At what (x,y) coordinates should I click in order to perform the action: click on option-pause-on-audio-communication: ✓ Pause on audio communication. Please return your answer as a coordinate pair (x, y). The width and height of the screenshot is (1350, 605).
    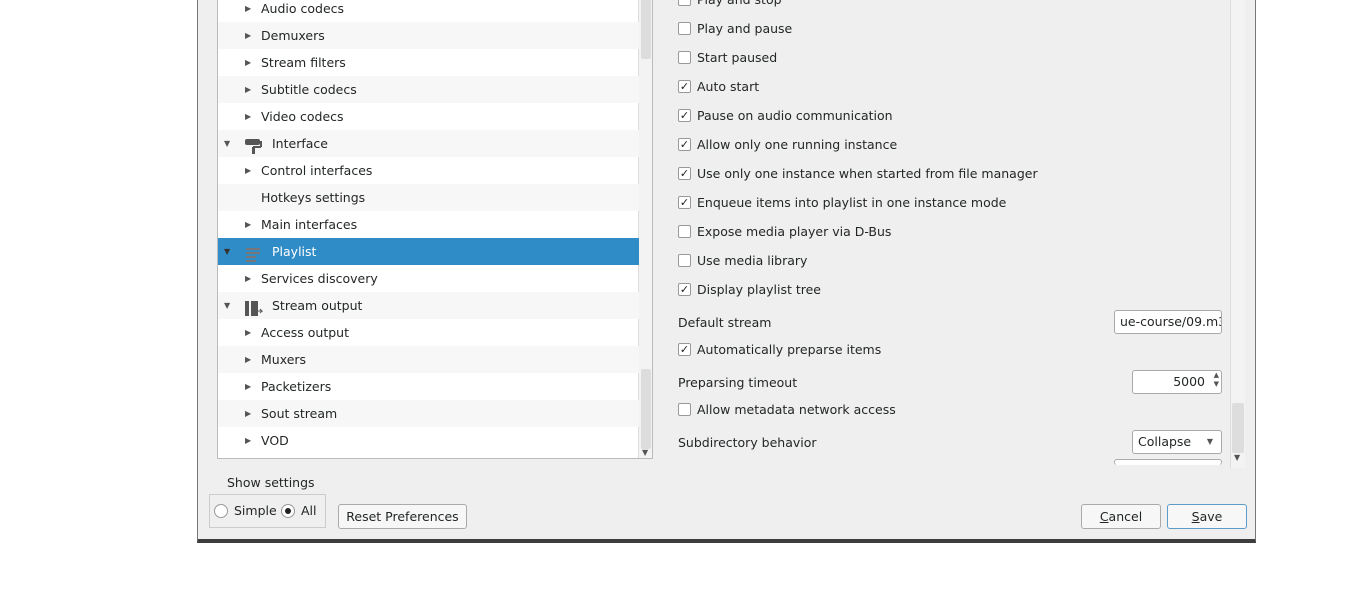
    Looking at the image, I should click on (950, 116).